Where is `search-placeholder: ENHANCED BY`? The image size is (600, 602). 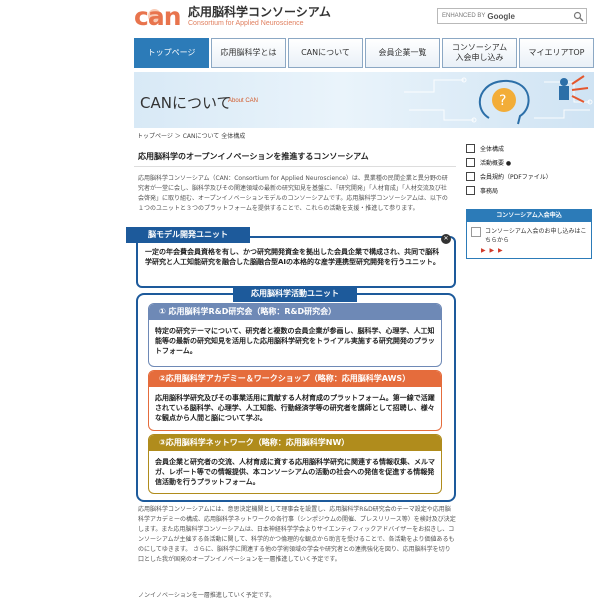 search-placeholder: ENHANCED BY is located at coordinates (464, 16).